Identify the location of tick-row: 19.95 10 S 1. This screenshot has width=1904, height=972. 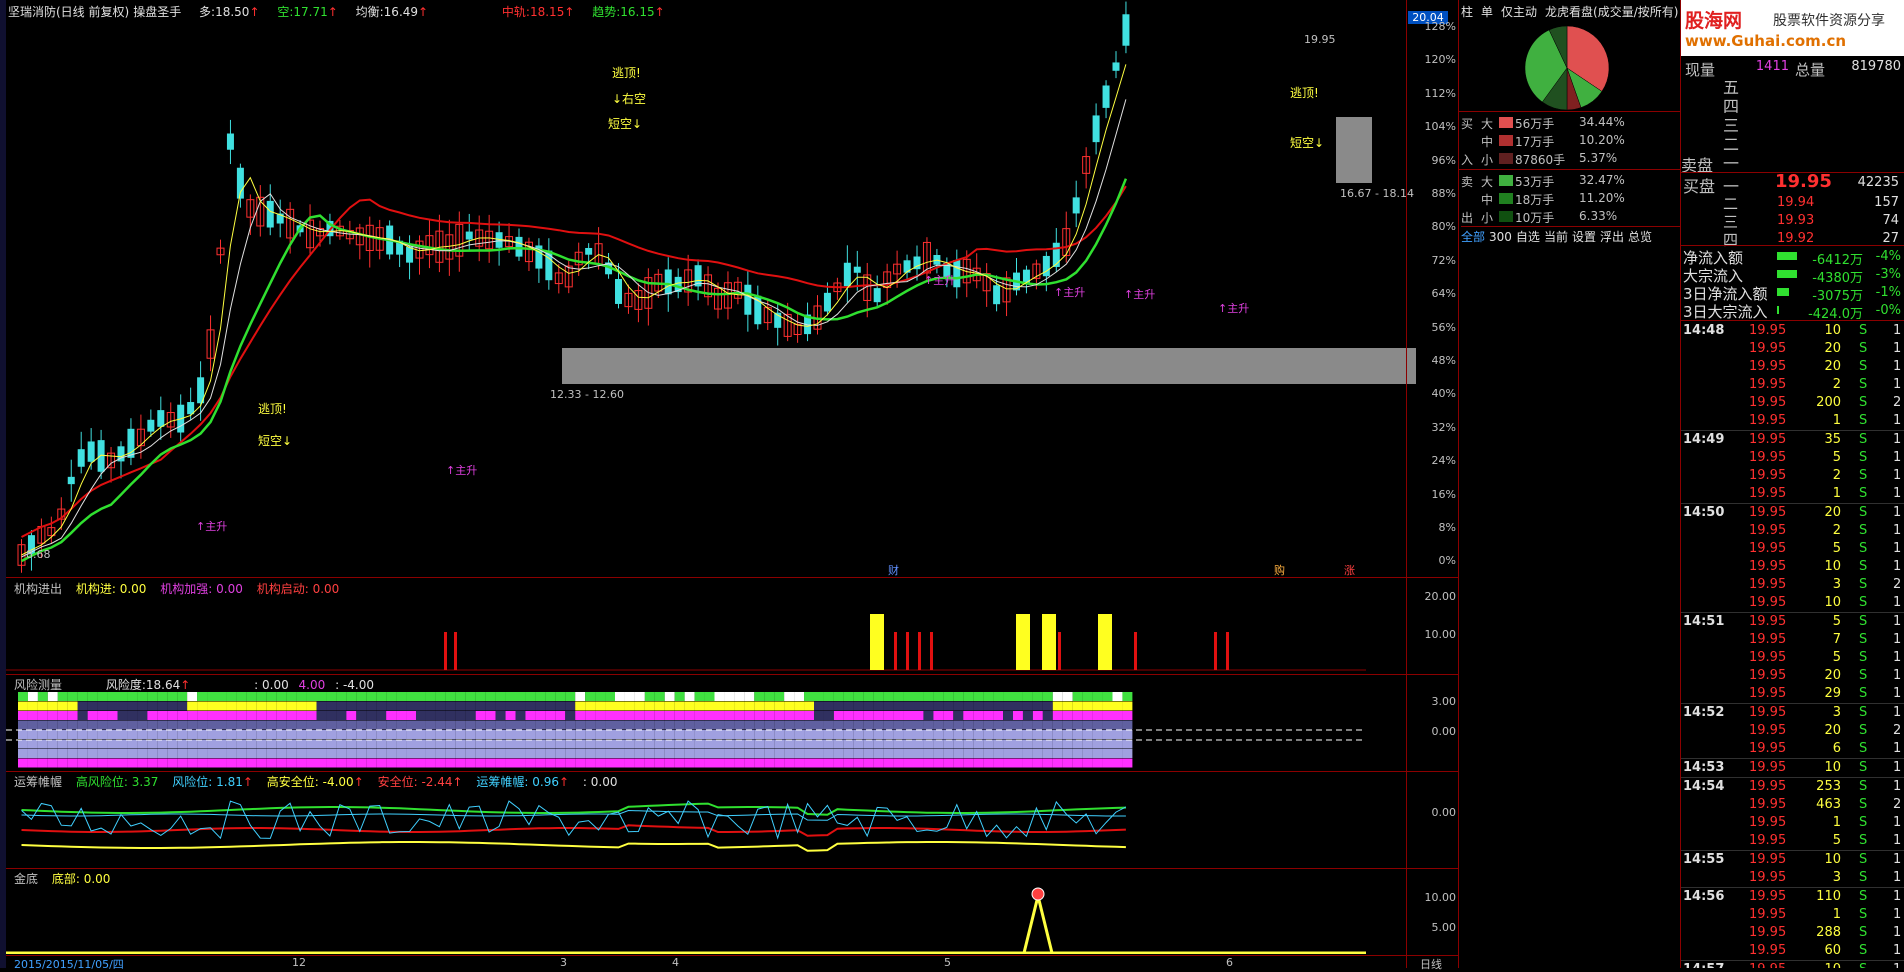
(1792, 603).